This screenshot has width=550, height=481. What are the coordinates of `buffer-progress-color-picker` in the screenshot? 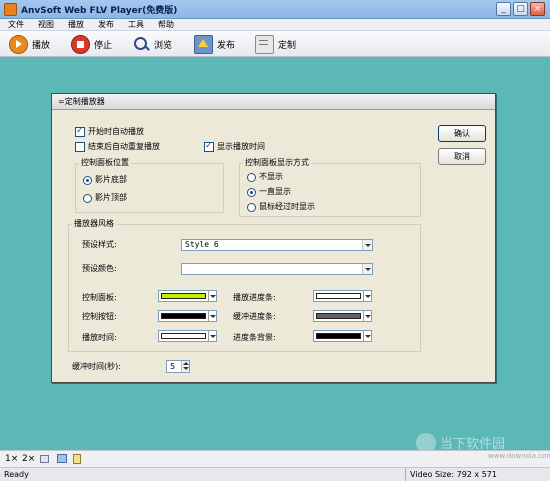 It's located at (342, 316).